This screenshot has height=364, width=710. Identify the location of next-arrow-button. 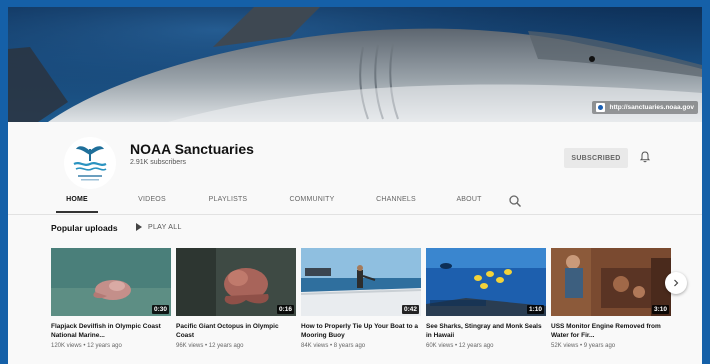
(676, 283).